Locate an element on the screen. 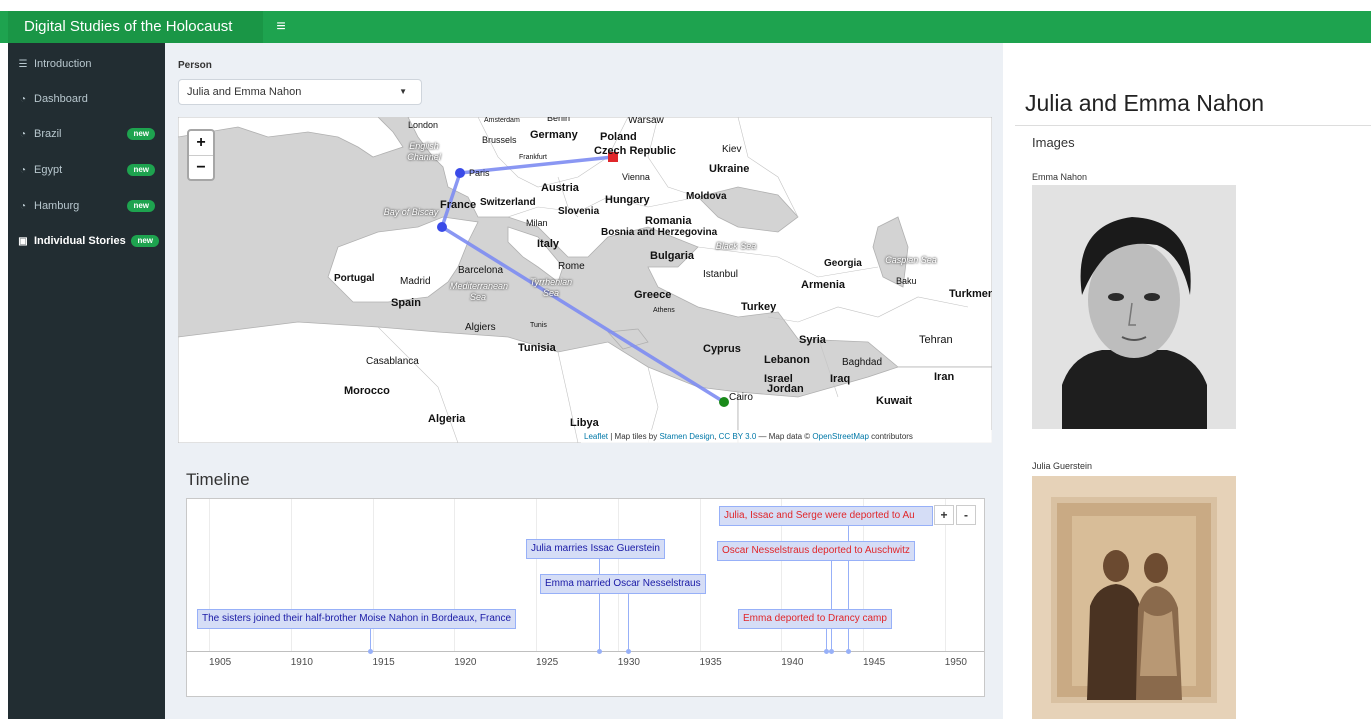  timeline-event: Oscar Nesselstraus deported to Auschwitz is located at coordinates (816, 551).